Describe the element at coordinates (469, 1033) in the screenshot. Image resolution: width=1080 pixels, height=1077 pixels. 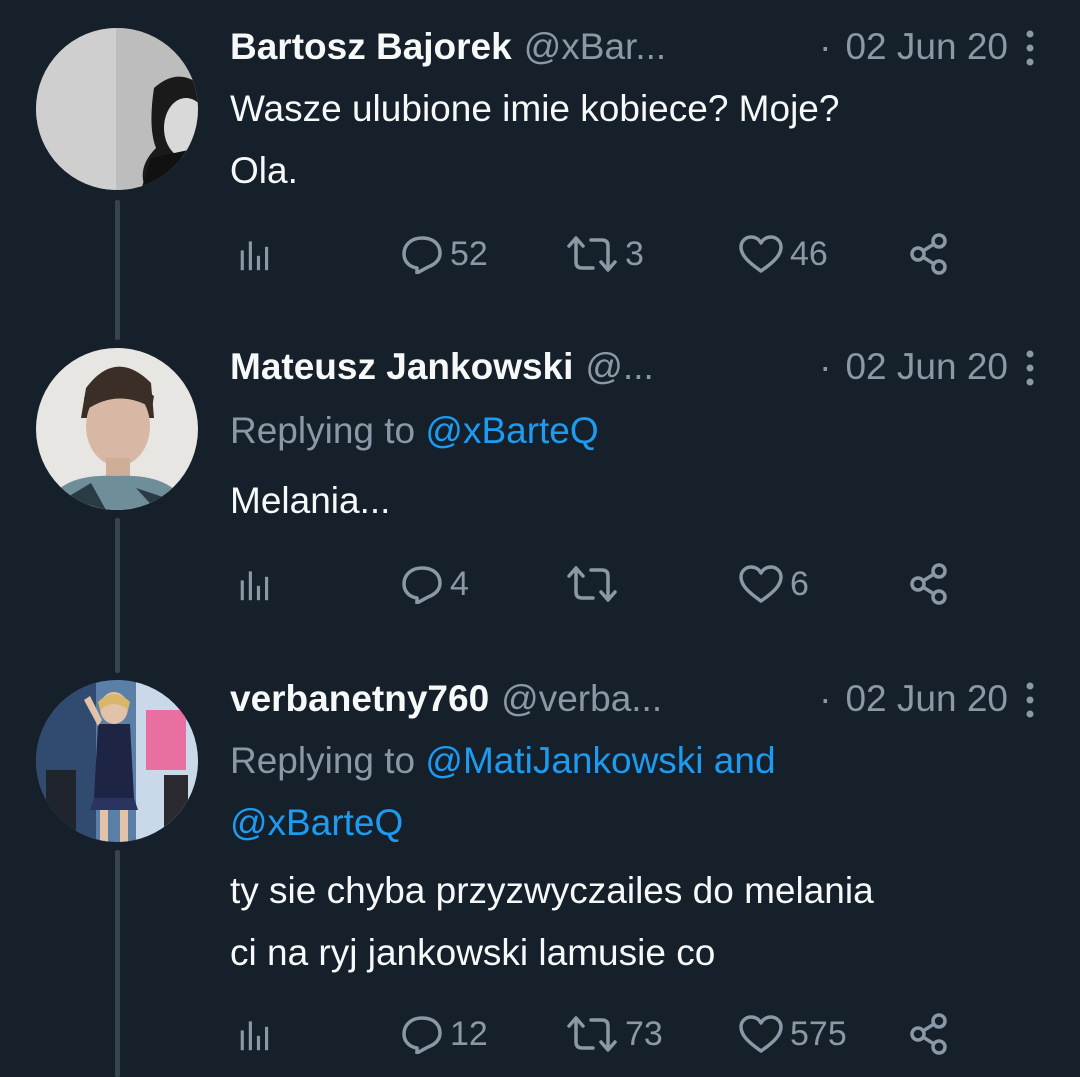
I see `reply-count: 12` at that location.